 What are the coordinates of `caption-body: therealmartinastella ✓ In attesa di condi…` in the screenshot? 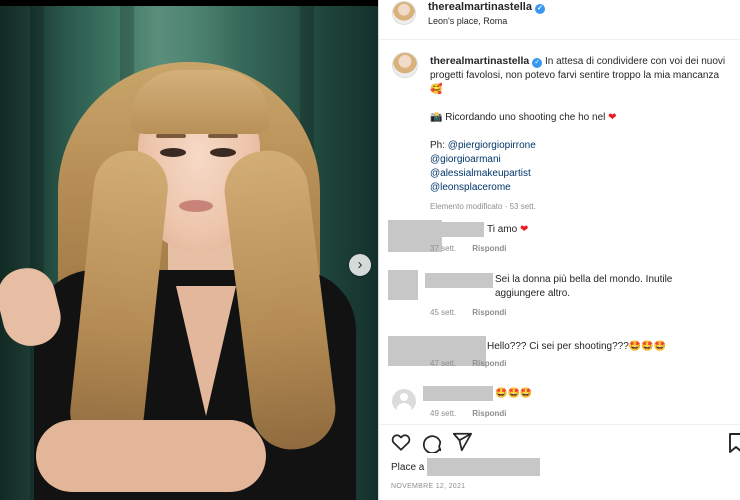 It's located at (580, 134).